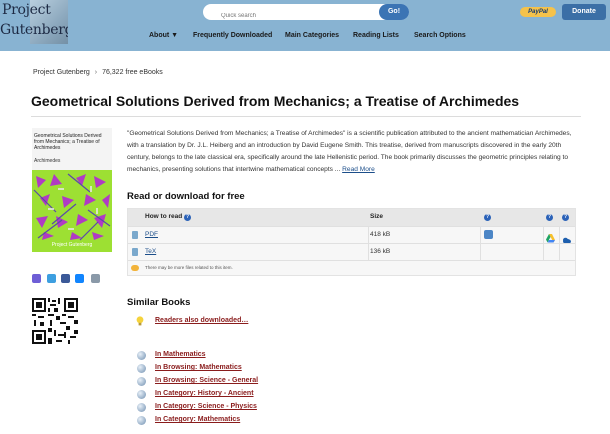 This screenshot has height=434, width=610. I want to click on file-size: 418 kB, so click(380, 234).